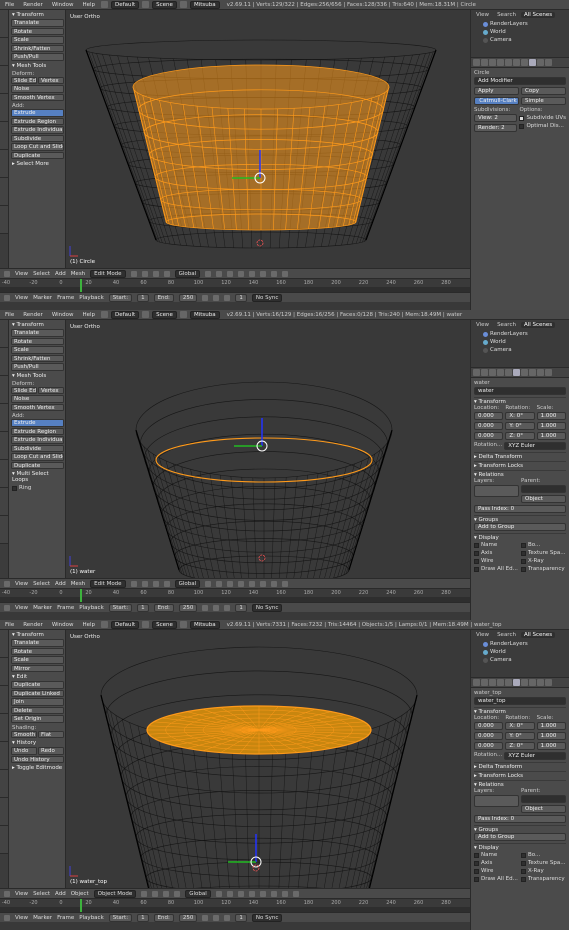  What do you see at coordinates (496, 863) in the screenshot?
I see `display-checkbox: Axis` at bounding box center [496, 863].